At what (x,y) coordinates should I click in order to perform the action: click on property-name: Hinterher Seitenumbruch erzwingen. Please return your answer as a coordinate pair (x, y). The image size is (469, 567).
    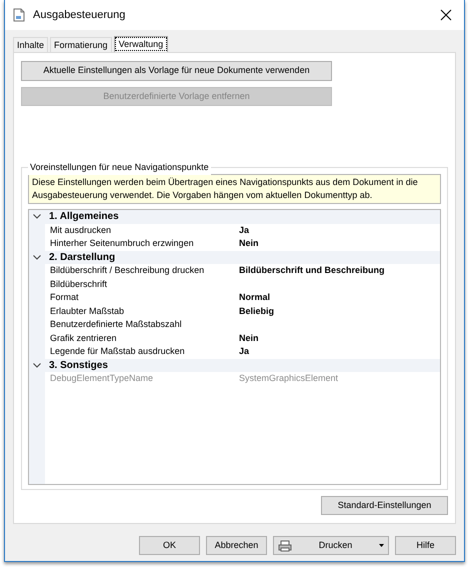
    Looking at the image, I should click on (144, 243).